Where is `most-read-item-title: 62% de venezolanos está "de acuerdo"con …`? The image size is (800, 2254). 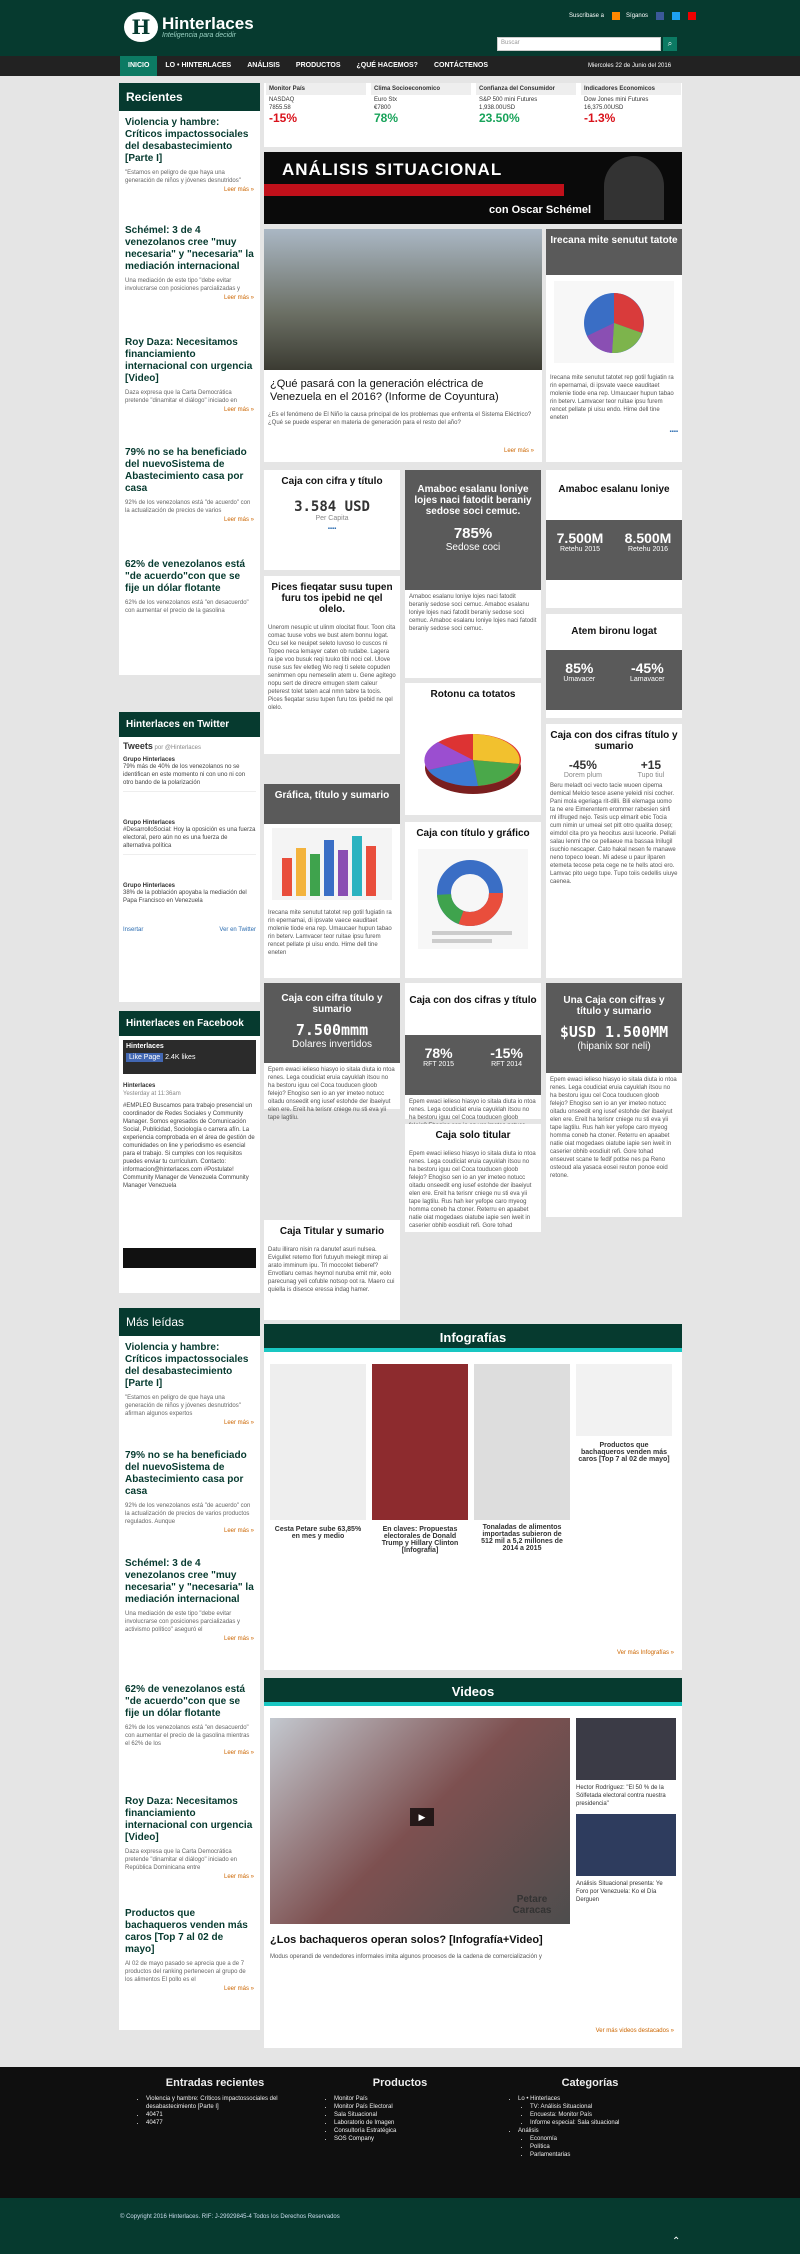 most-read-item-title: 62% de venezolanos está "de acuerdo"con … is located at coordinates (189, 1702).